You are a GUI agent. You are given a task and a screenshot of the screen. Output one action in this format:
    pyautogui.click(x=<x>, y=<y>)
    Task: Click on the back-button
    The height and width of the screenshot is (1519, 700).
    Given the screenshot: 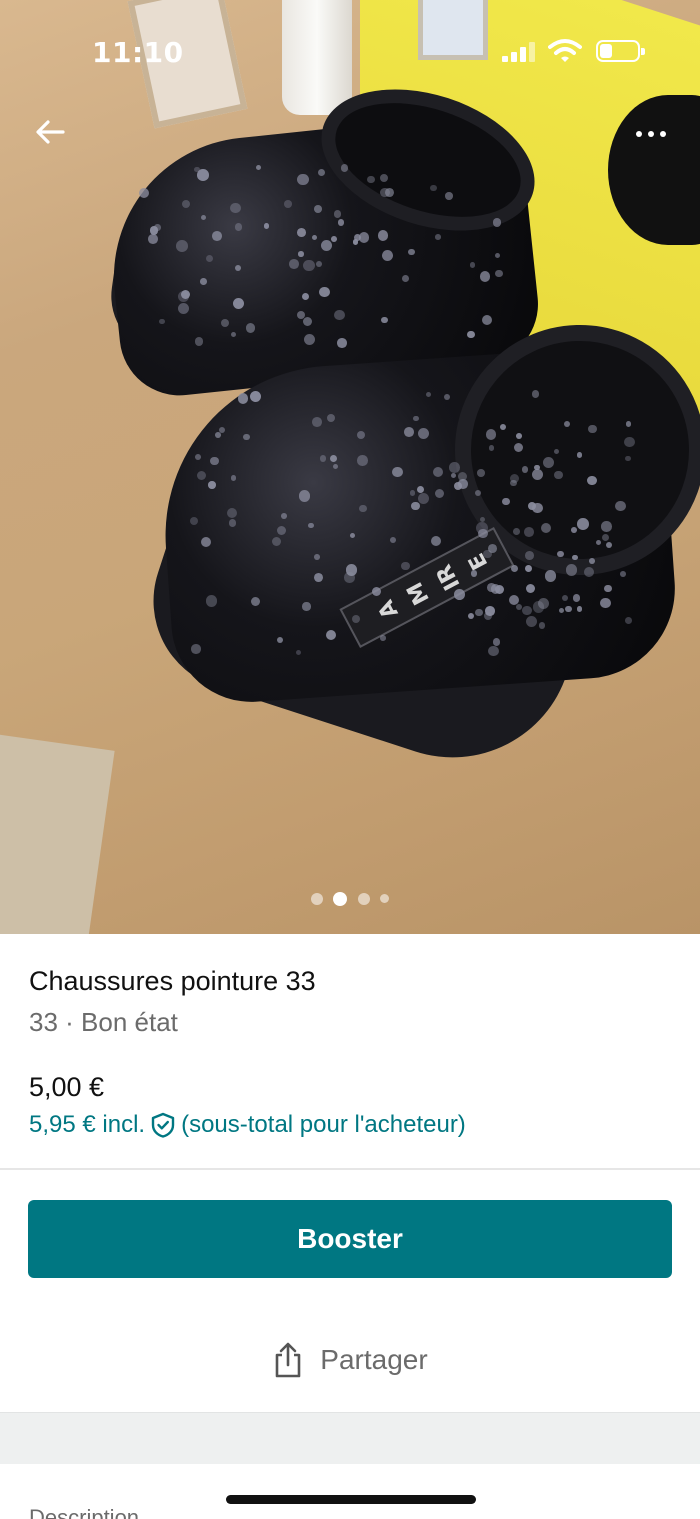 What is the action you would take?
    pyautogui.click(x=50, y=132)
    